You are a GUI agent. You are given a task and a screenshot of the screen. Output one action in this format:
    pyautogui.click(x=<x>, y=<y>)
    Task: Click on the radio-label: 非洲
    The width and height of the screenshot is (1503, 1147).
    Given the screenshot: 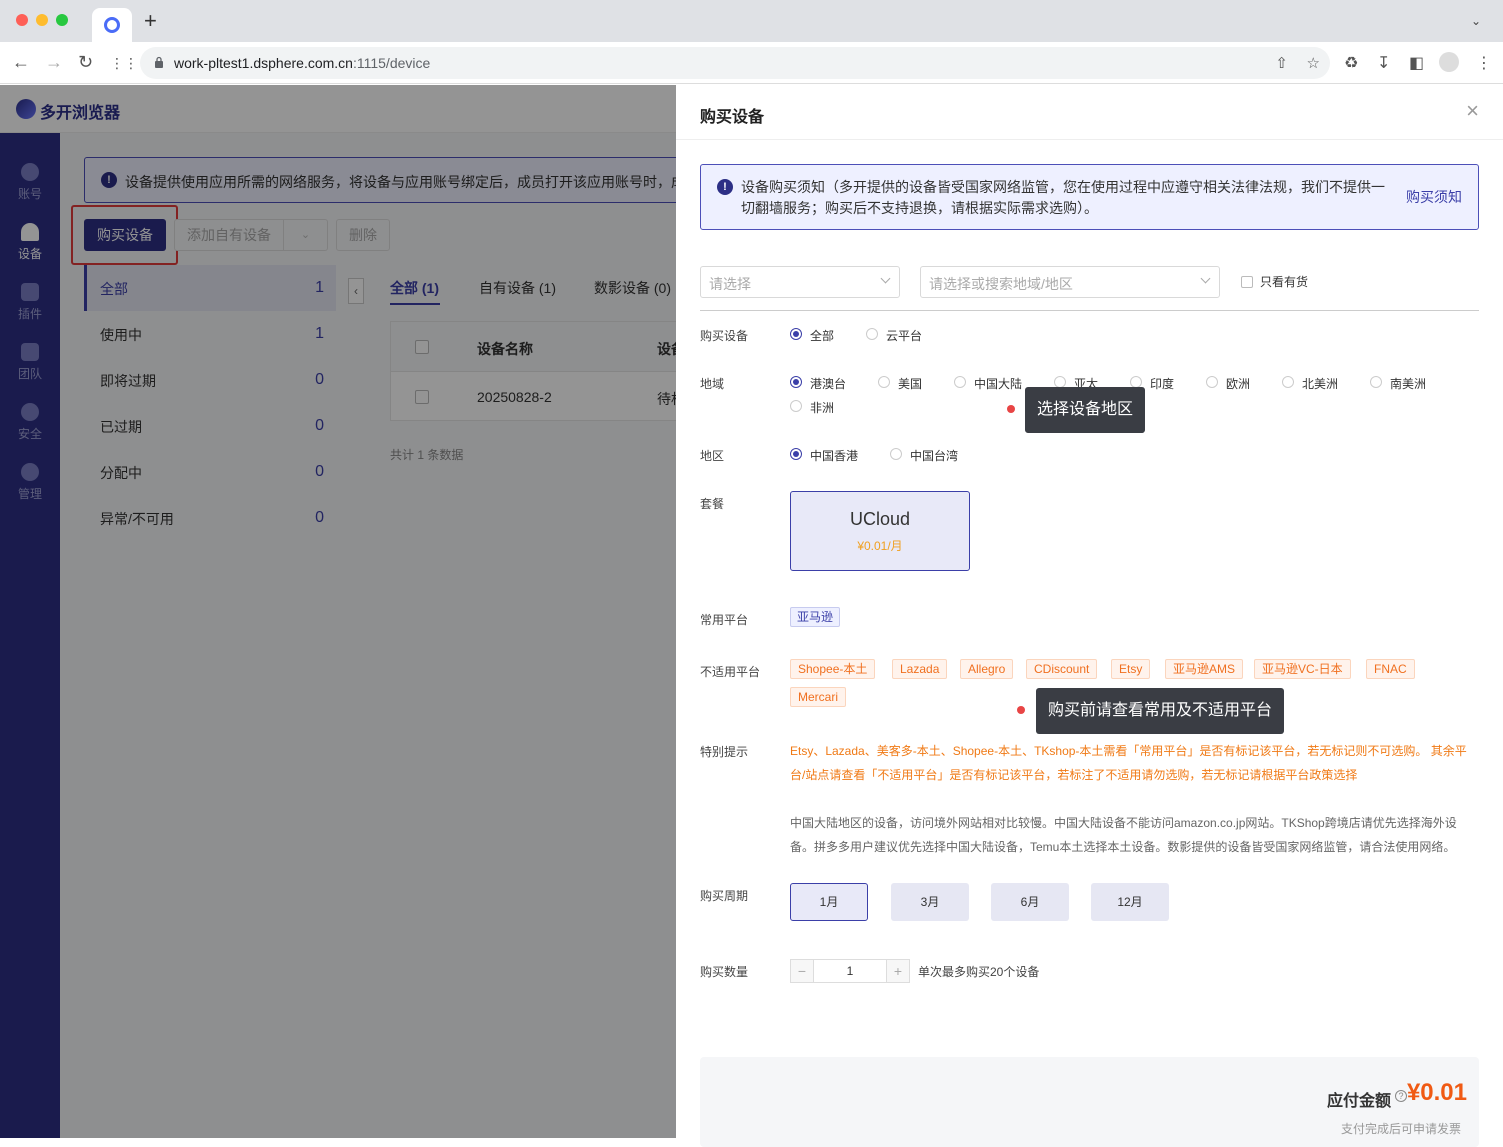 What is the action you would take?
    pyautogui.click(x=822, y=408)
    